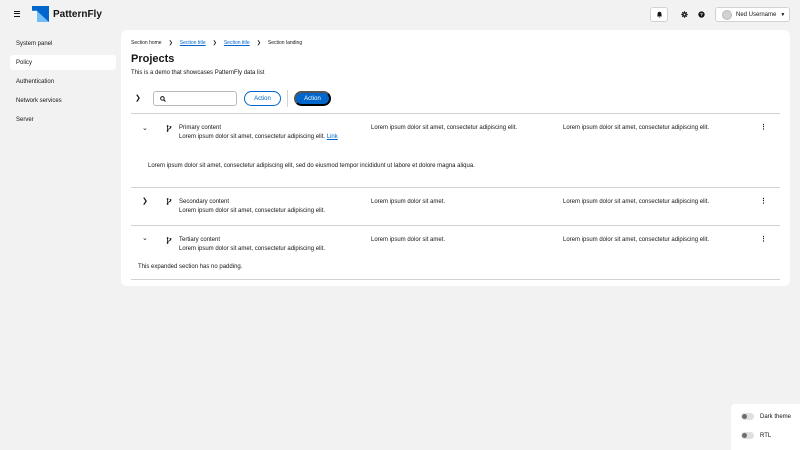 Image resolution: width=800 pixels, height=450 pixels. I want to click on sidebar-item-policy: Policy, so click(63, 62).